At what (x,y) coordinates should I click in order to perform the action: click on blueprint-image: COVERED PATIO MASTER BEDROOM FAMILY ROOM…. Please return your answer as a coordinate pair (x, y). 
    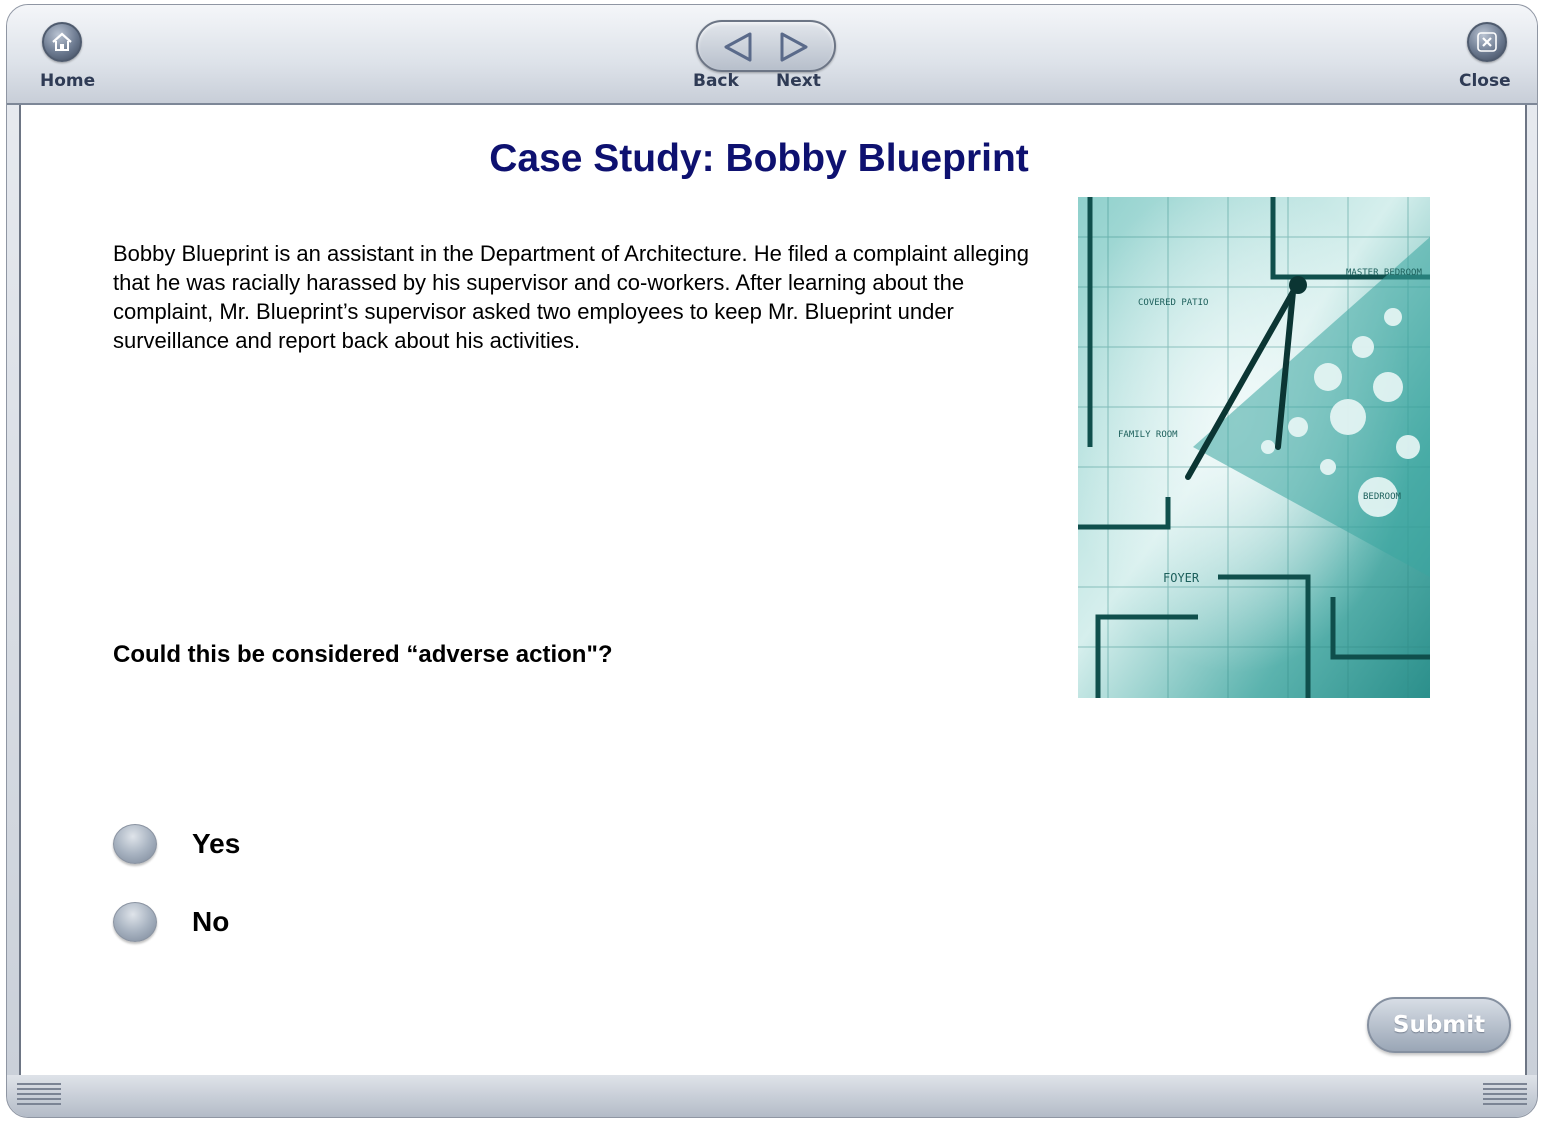
    Looking at the image, I should click on (1254, 447).